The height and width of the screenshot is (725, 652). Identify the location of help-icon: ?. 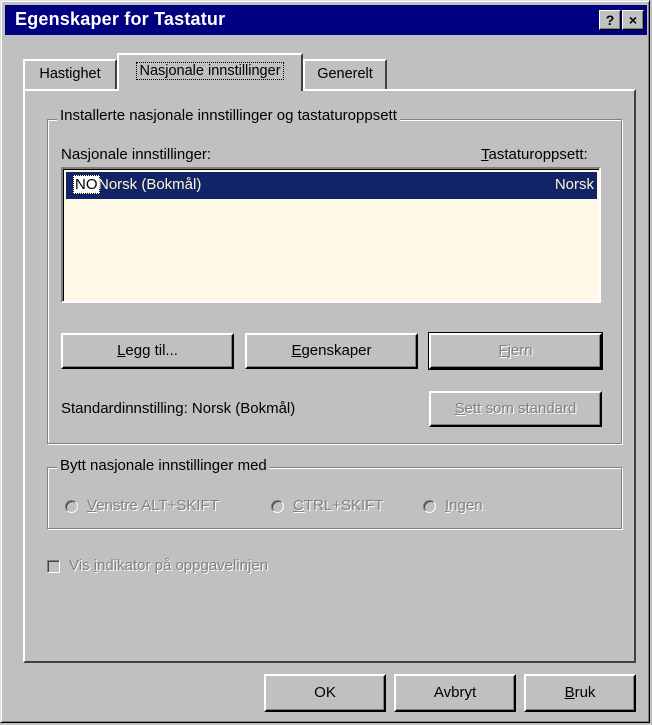
(610, 20).